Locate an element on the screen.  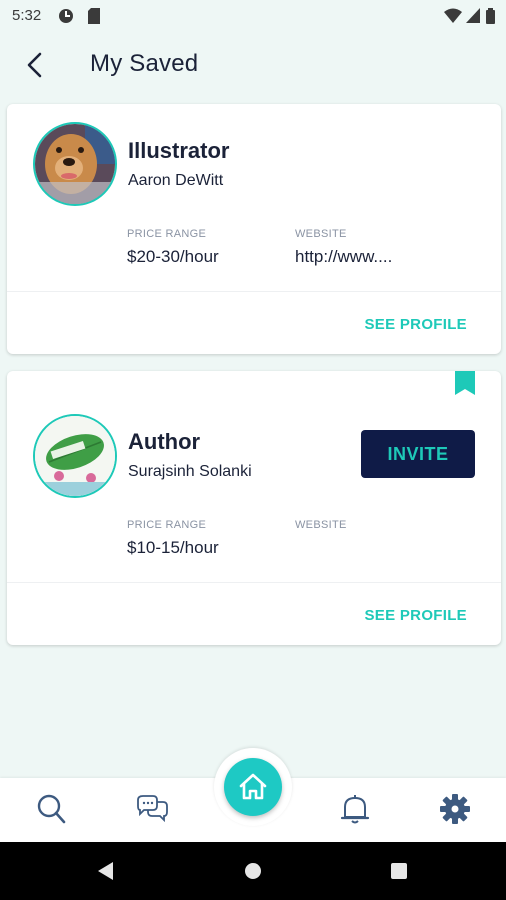
recents-square-icon is located at coordinates (399, 871).